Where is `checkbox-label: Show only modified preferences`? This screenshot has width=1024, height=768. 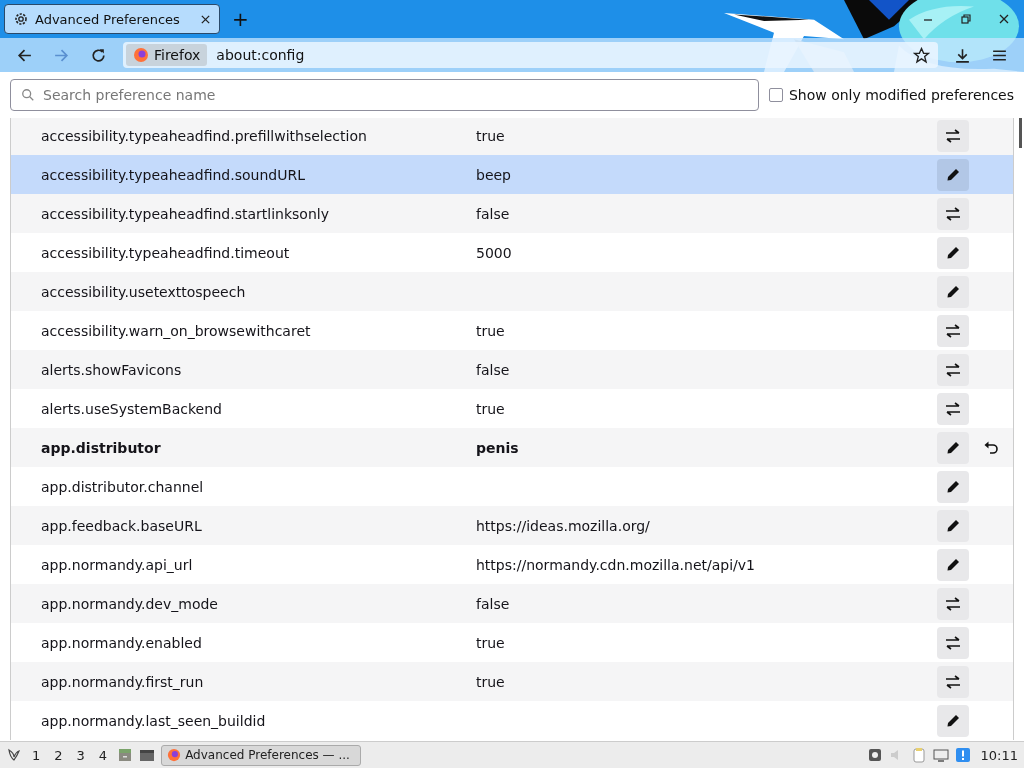 checkbox-label: Show only modified preferences is located at coordinates (901, 95).